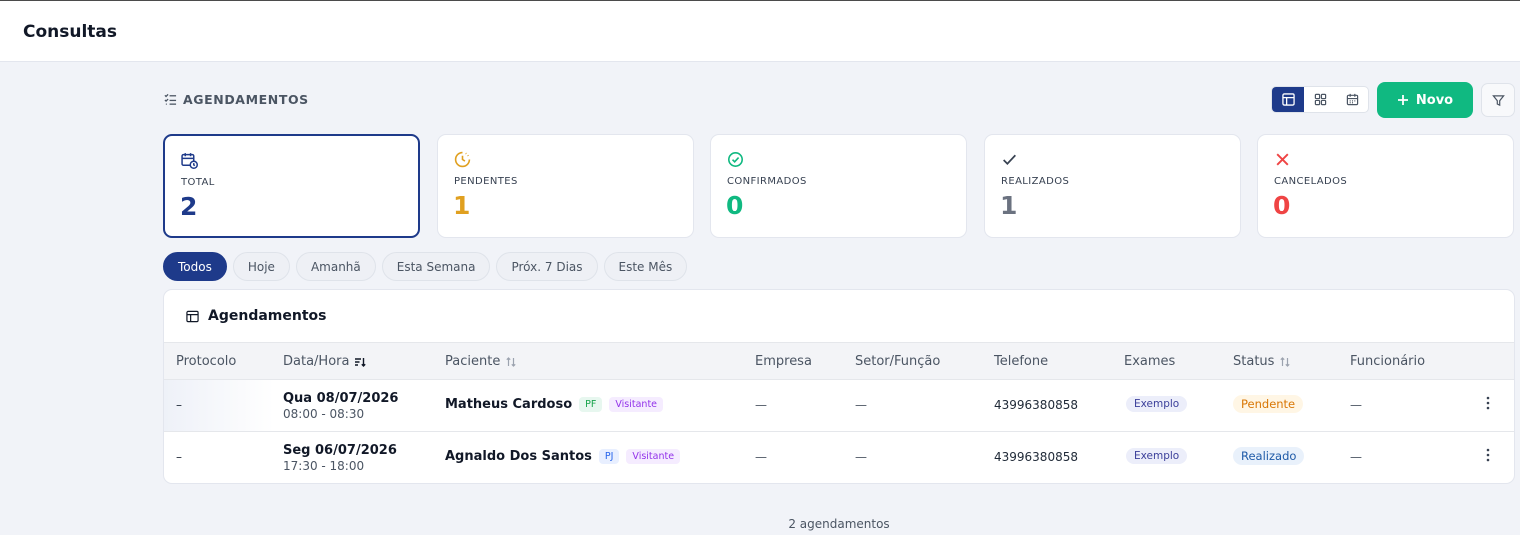 The height and width of the screenshot is (535, 1520). What do you see at coordinates (291, 186) in the screenshot?
I see `stat-card-total: TOTAL 2` at bounding box center [291, 186].